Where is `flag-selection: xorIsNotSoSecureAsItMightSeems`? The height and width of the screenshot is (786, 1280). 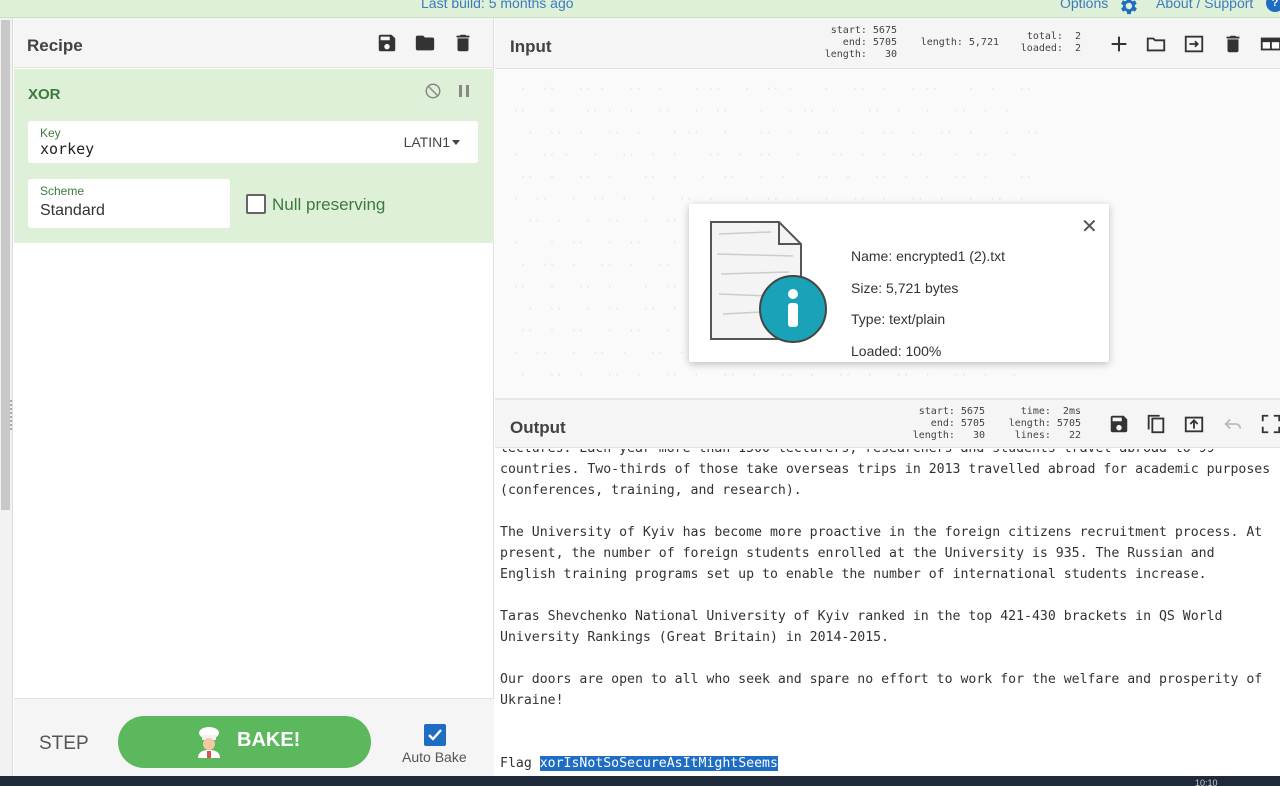 flag-selection: xorIsNotSoSecureAsItMightSeems is located at coordinates (658, 763).